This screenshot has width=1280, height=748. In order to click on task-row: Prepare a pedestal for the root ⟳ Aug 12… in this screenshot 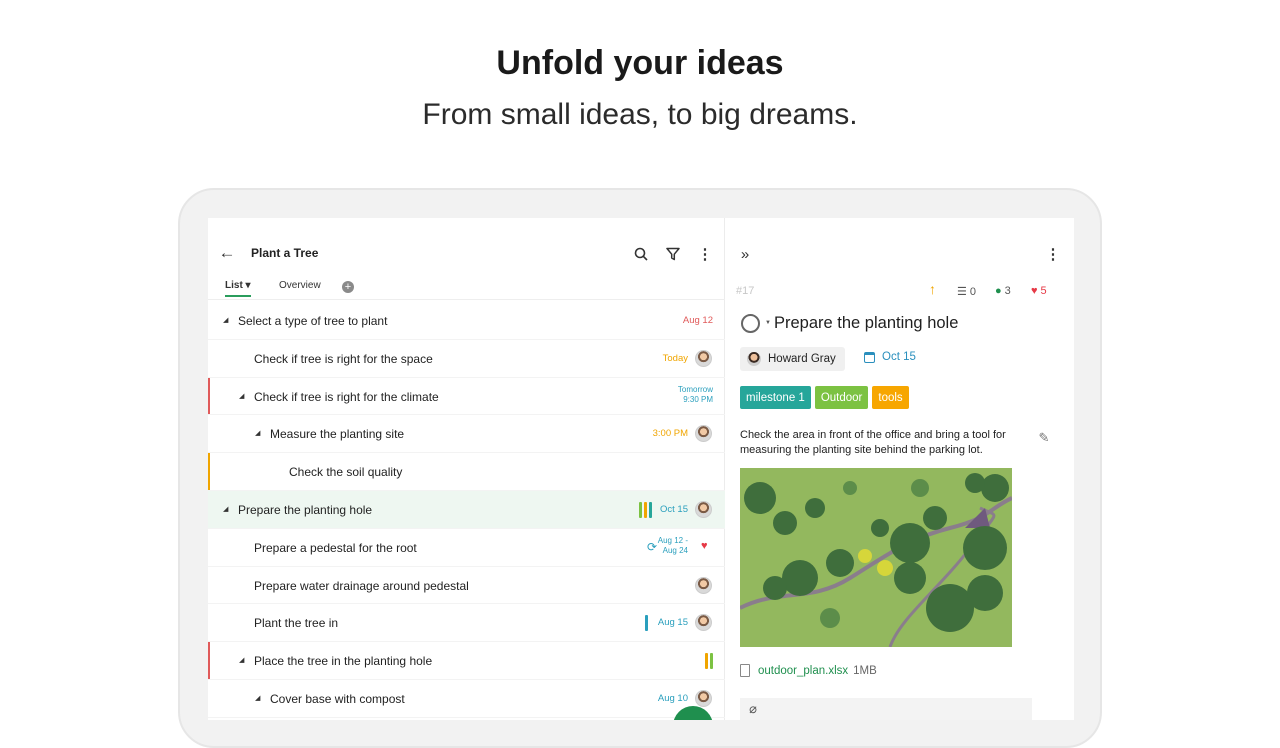, I will do `click(466, 548)`.